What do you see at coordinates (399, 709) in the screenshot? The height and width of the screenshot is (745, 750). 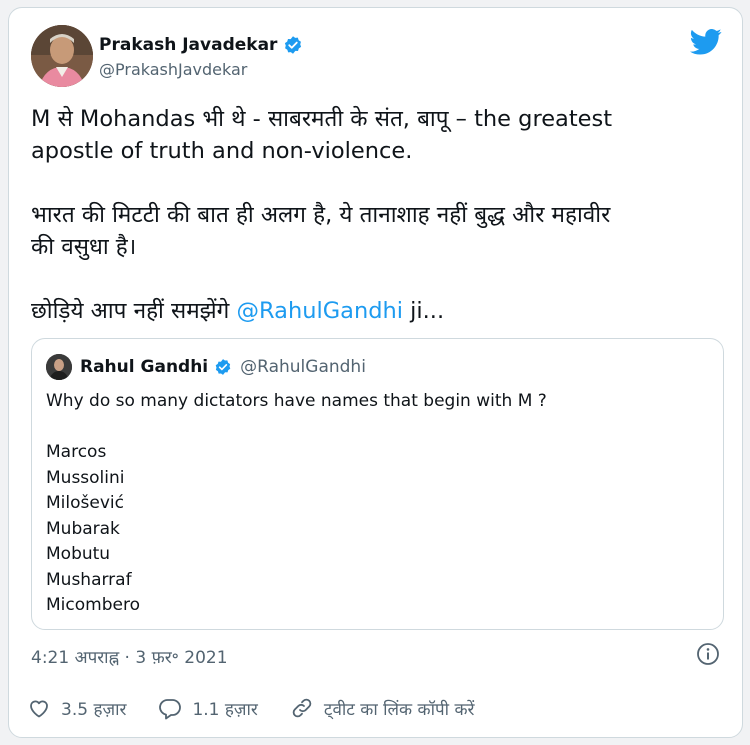 I see `copy-link-label: ट्वीट का लिंक कॉपी करें` at bounding box center [399, 709].